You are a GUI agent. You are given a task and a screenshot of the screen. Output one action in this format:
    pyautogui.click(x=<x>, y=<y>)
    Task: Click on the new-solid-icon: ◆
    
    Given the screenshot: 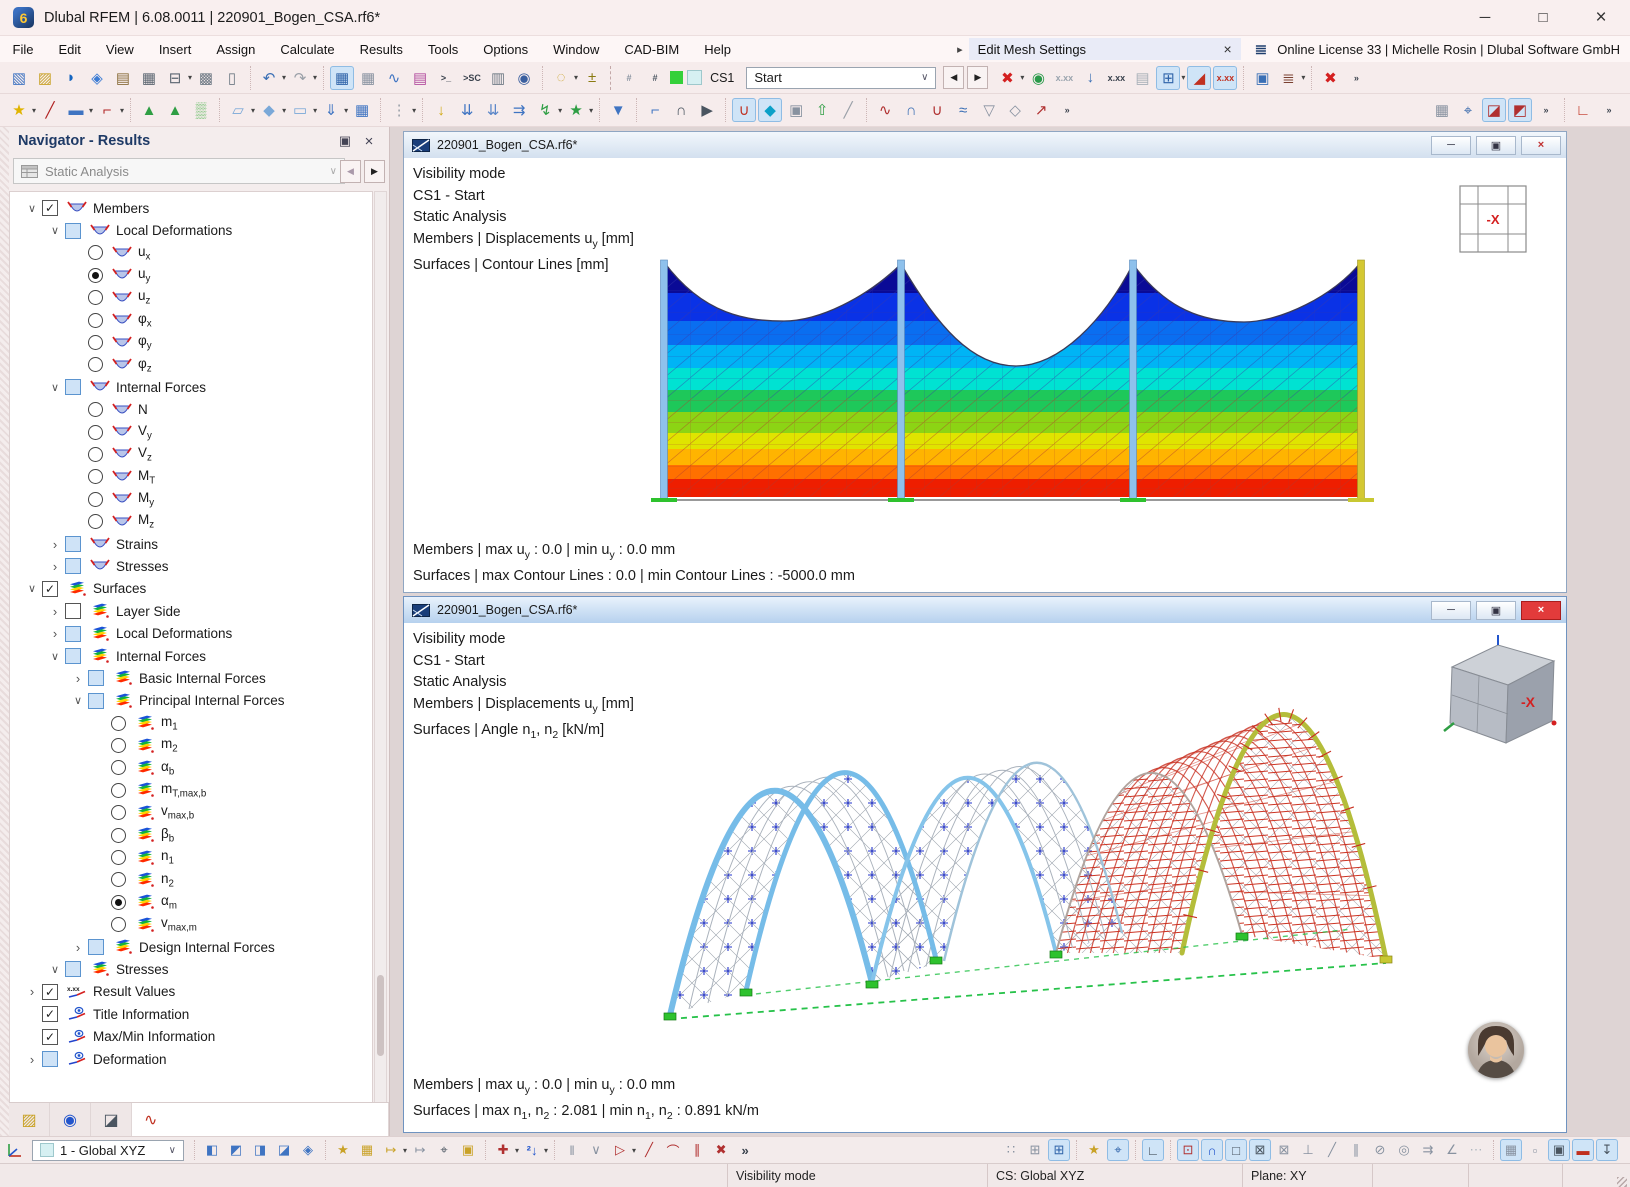 What is the action you would take?
    pyautogui.click(x=269, y=110)
    